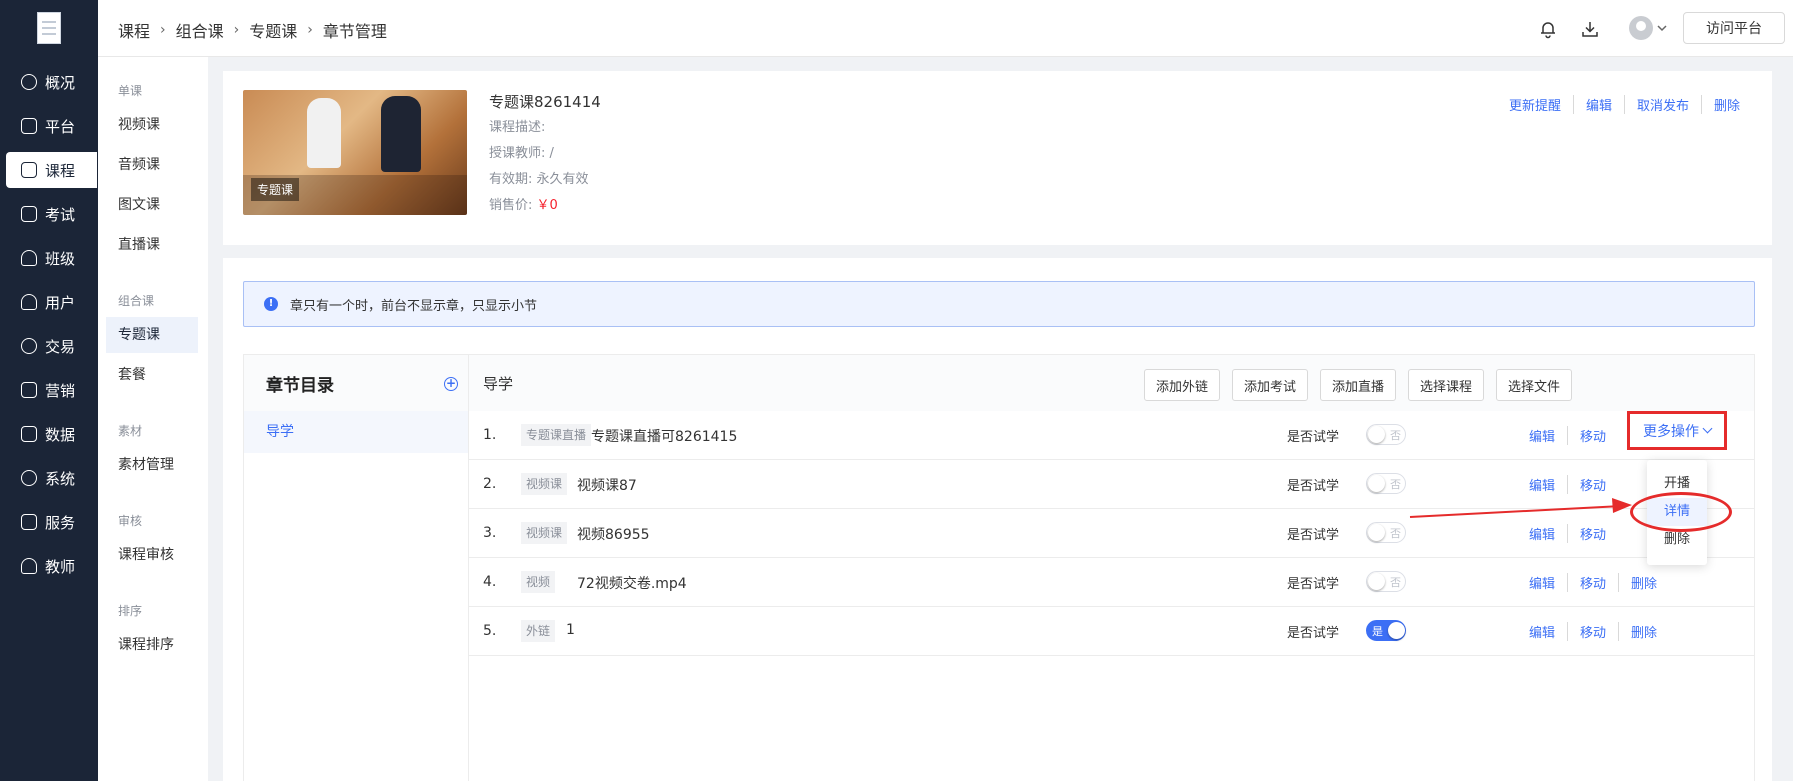  Describe the element at coordinates (1182, 385) in the screenshot. I see `add-external-link-button: 添加外链` at that location.